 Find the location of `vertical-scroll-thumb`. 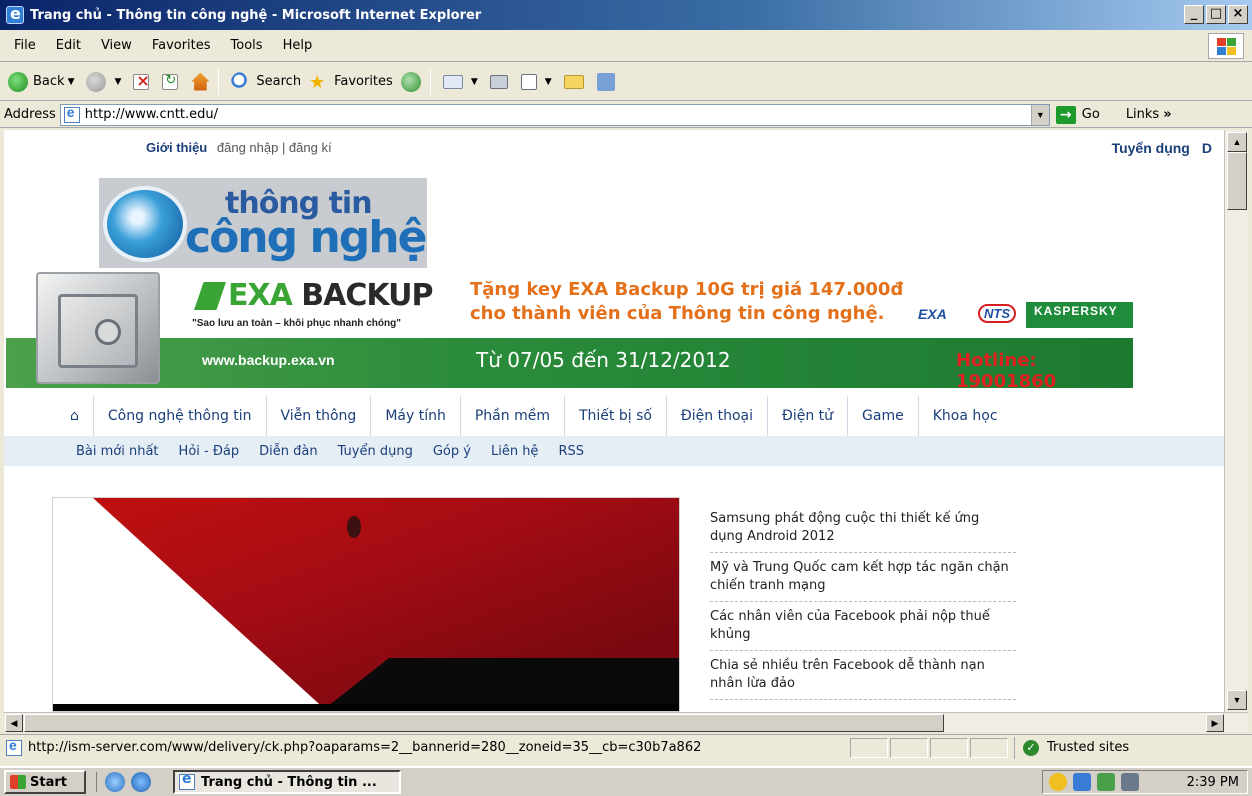

vertical-scroll-thumb is located at coordinates (1237, 181).